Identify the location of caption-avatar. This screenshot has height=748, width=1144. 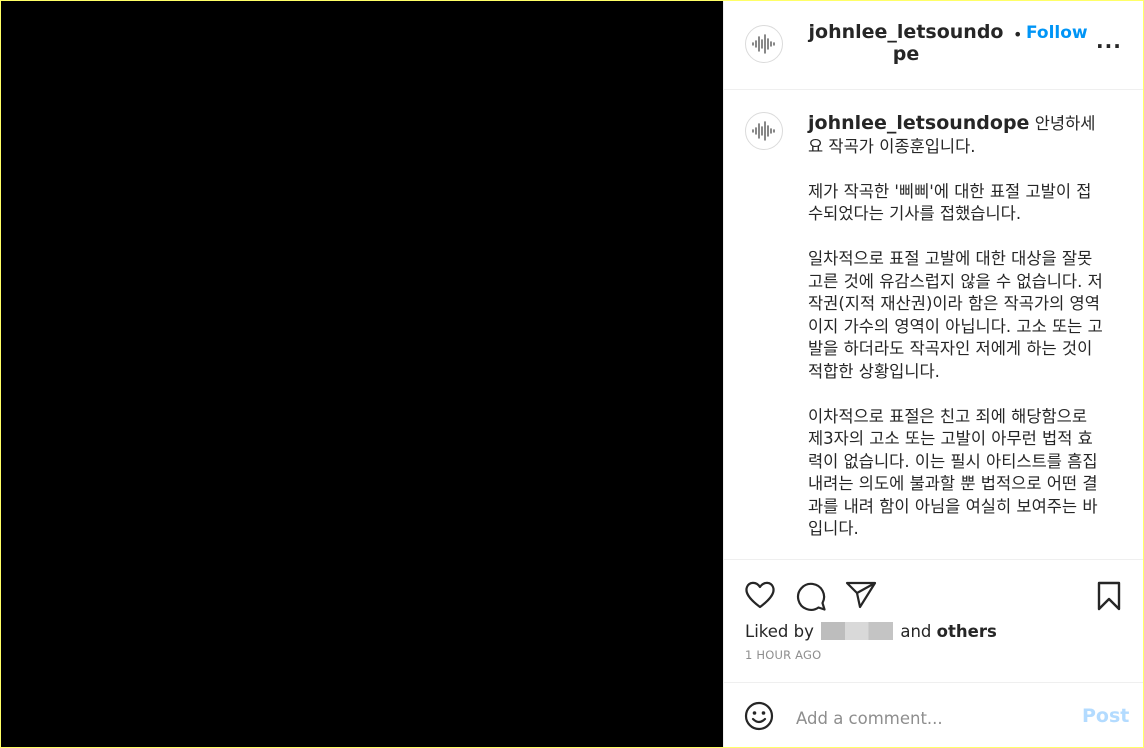
(764, 131).